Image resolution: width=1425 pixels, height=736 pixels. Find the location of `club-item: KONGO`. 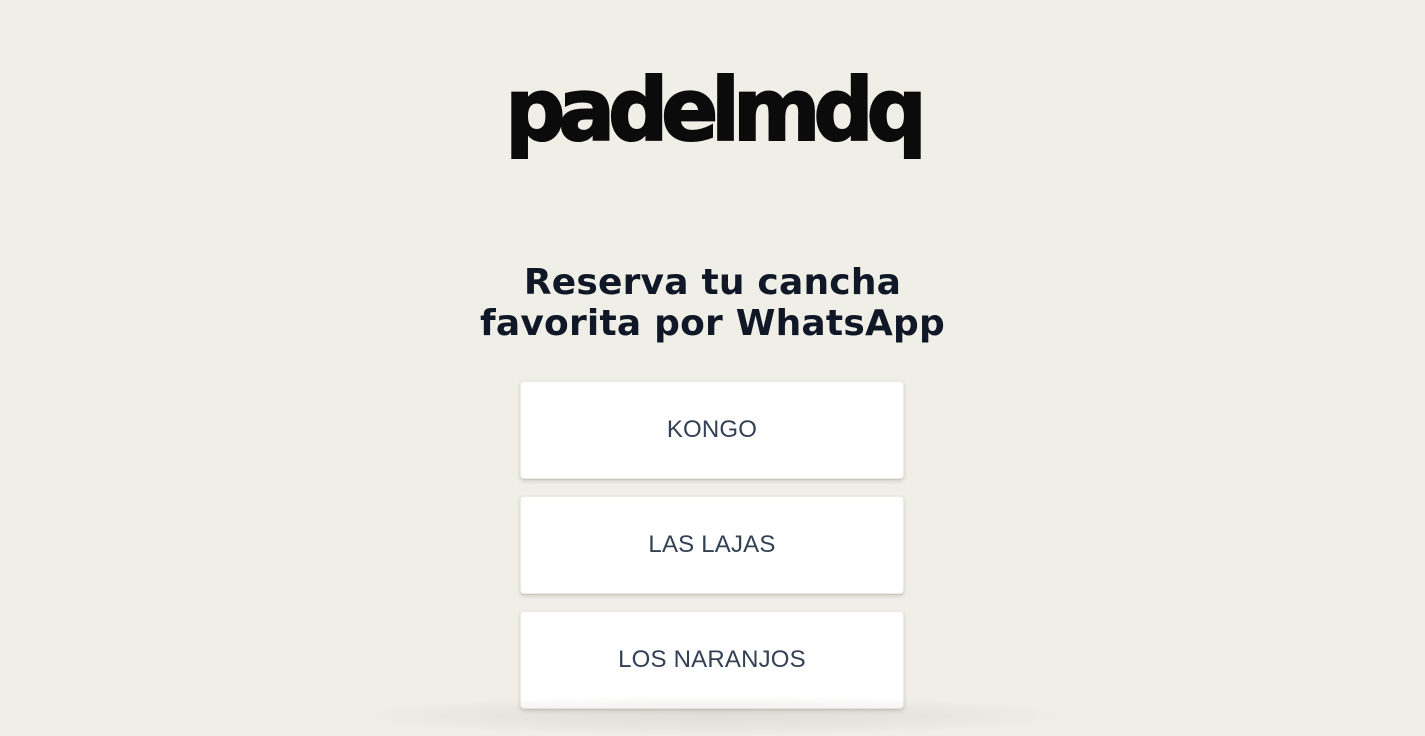

club-item: KONGO is located at coordinates (712, 430).